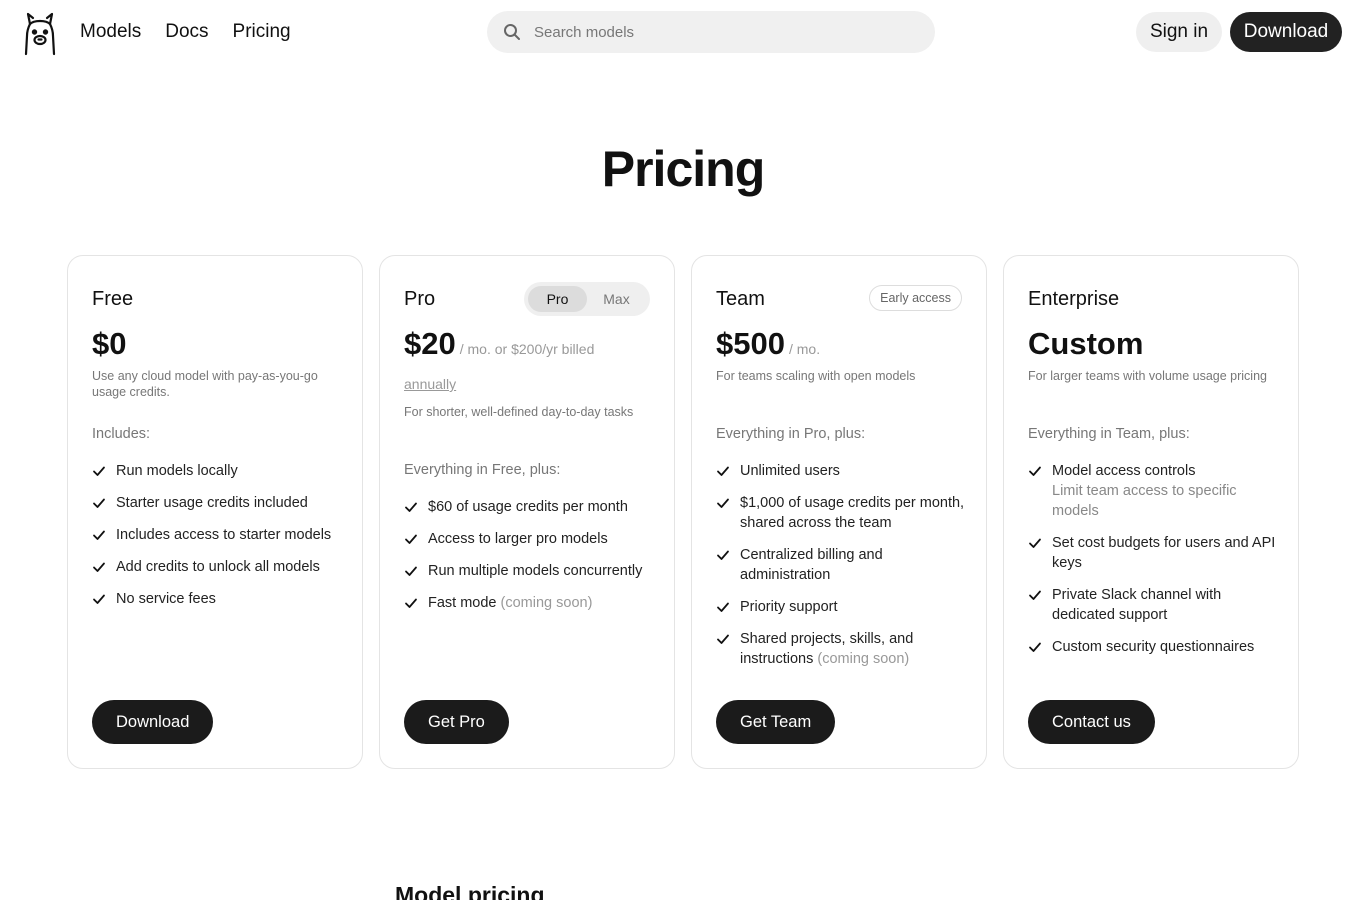  I want to click on feature-item: Unlimited users, so click(841, 471).